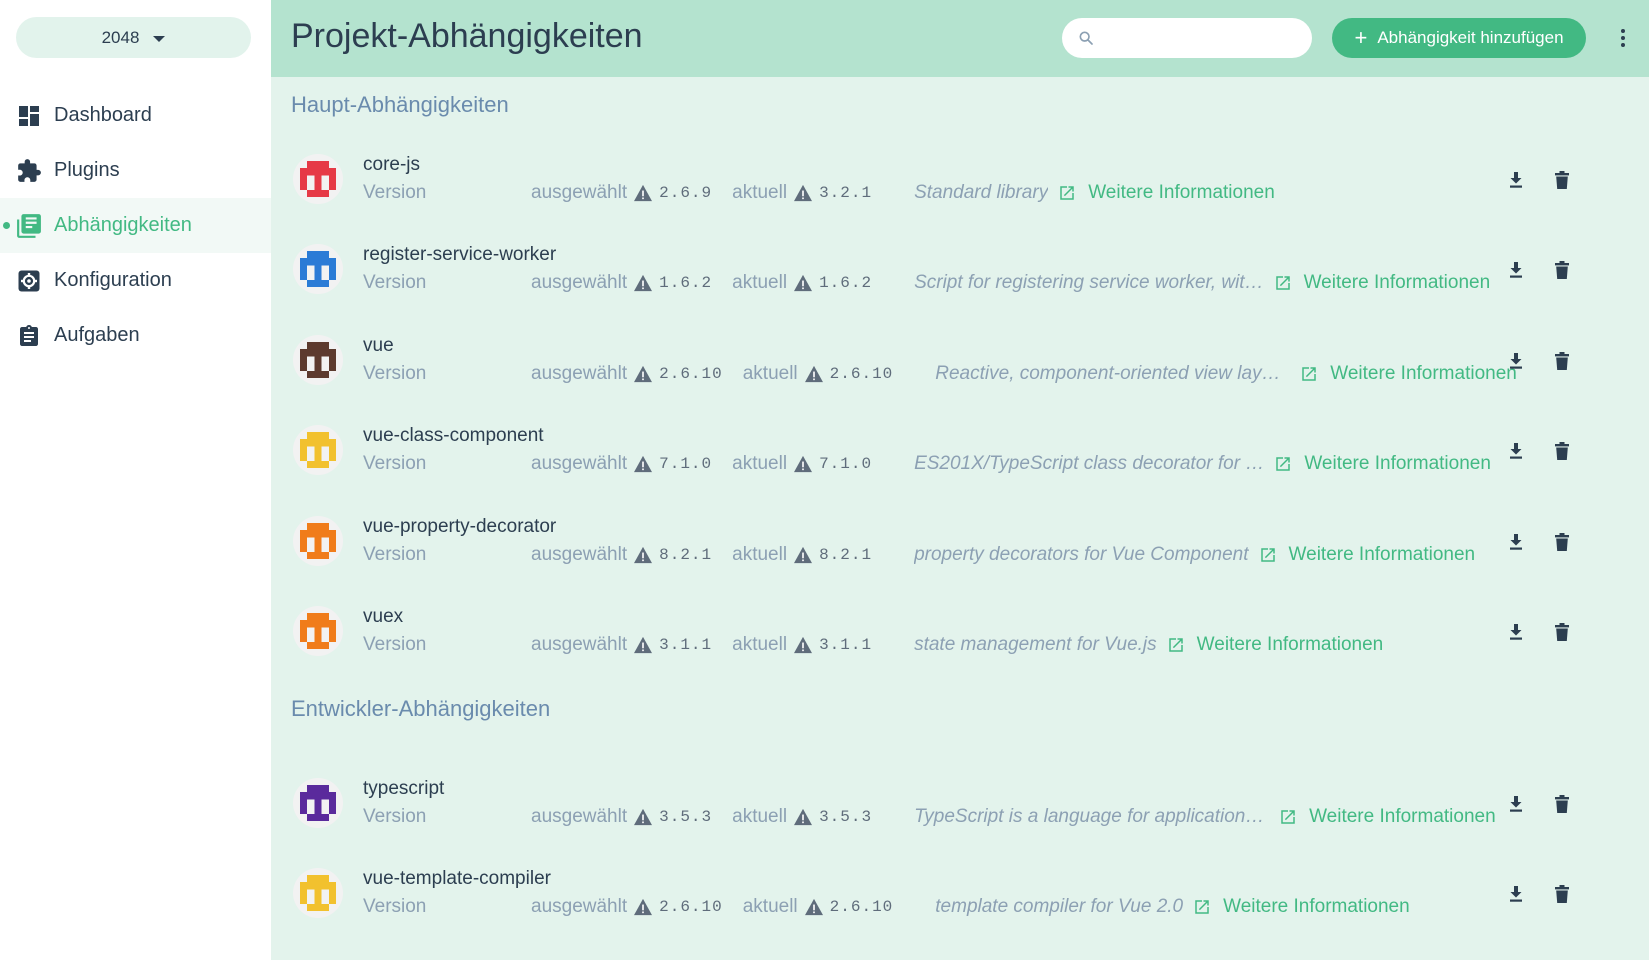  I want to click on sidebar-item-aufgaben: Aufgaben, so click(135, 335).